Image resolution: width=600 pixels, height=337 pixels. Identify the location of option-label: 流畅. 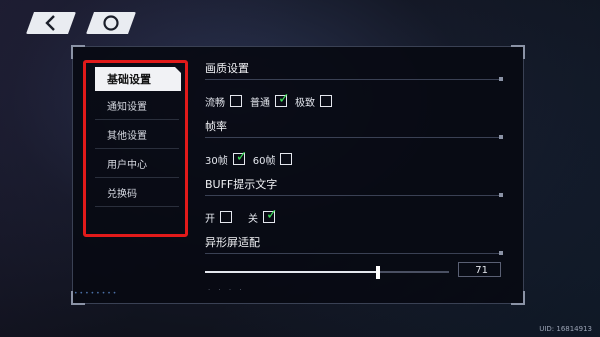
(215, 103).